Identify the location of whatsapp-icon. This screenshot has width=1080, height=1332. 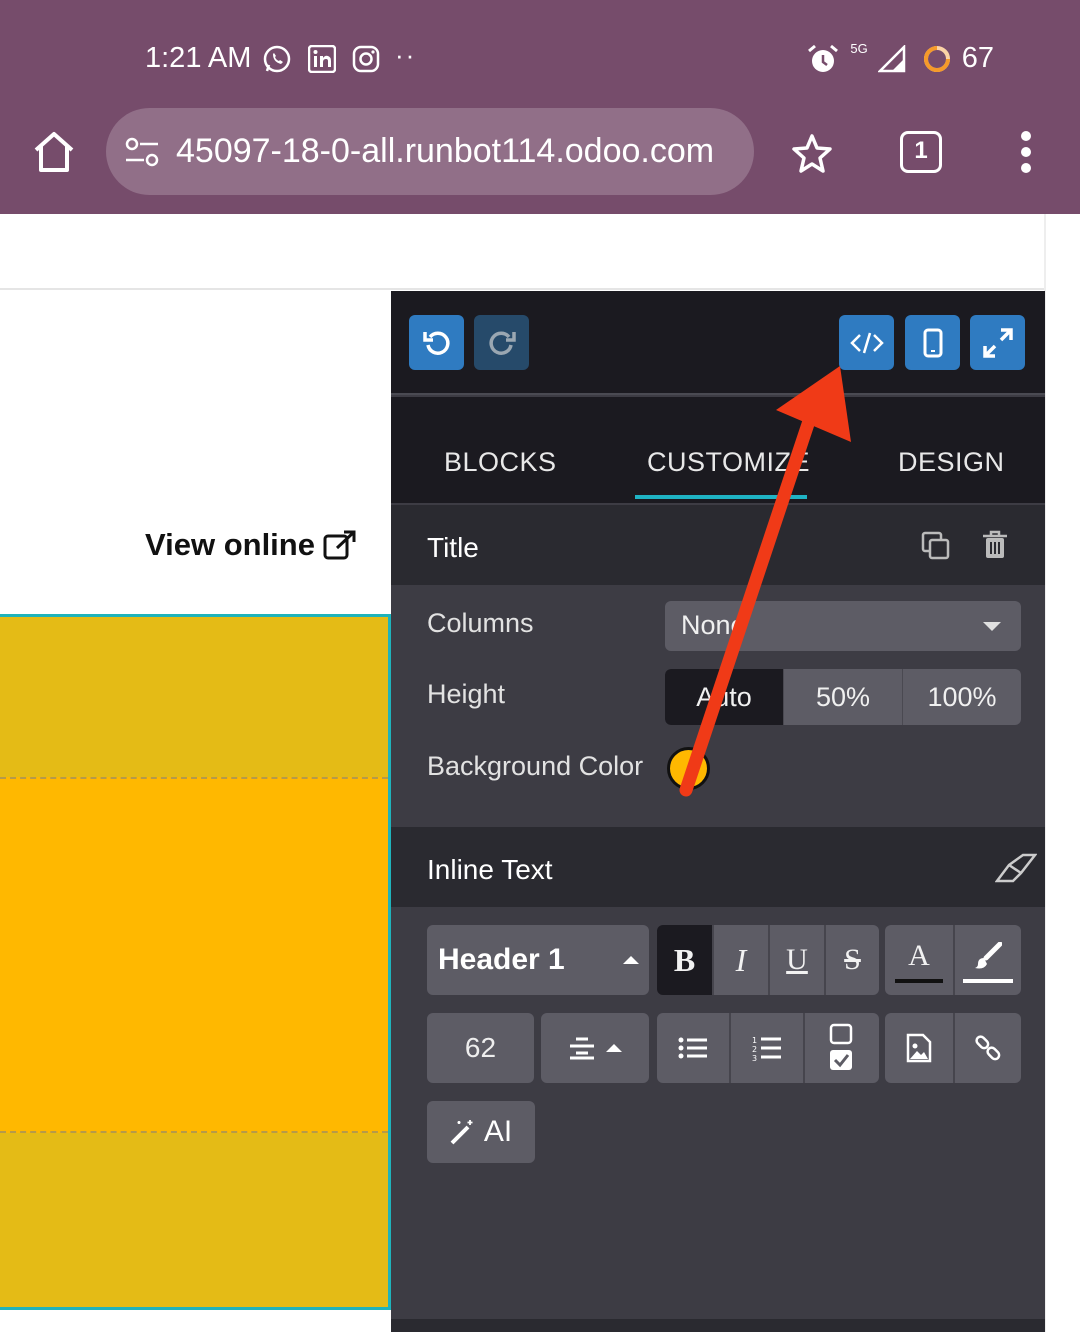
(277, 59).